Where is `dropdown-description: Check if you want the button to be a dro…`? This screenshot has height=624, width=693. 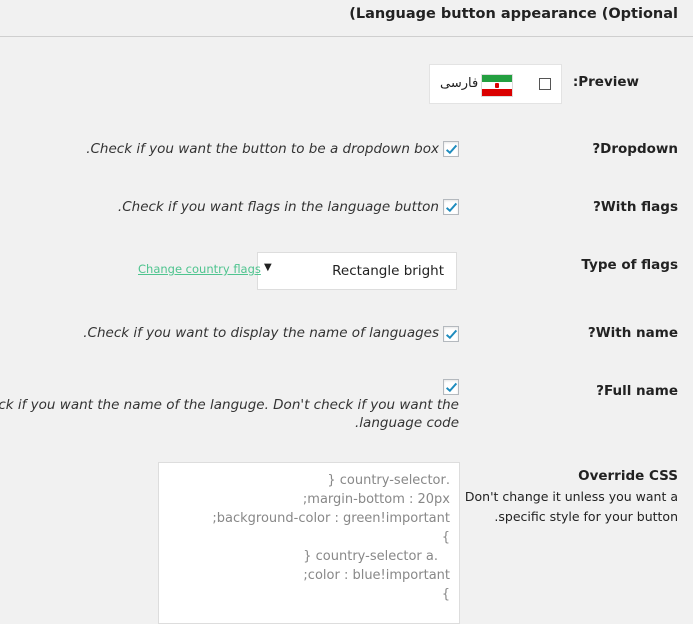
dropdown-description: Check if you want the button to be a dro… is located at coordinates (262, 149).